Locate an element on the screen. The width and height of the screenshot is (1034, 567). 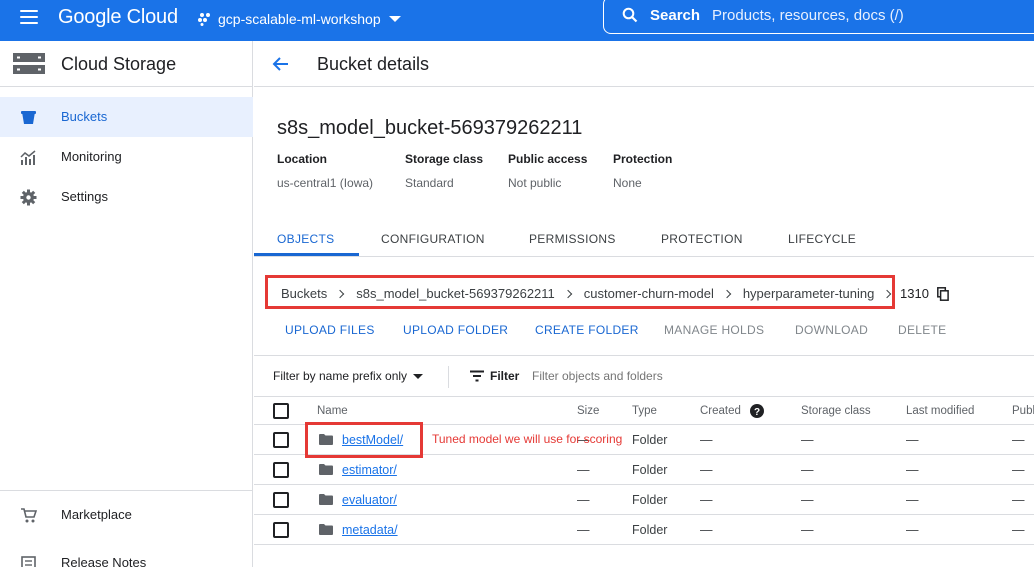
search-bar: Search Products, resources, docs (/) is located at coordinates (818, 17).